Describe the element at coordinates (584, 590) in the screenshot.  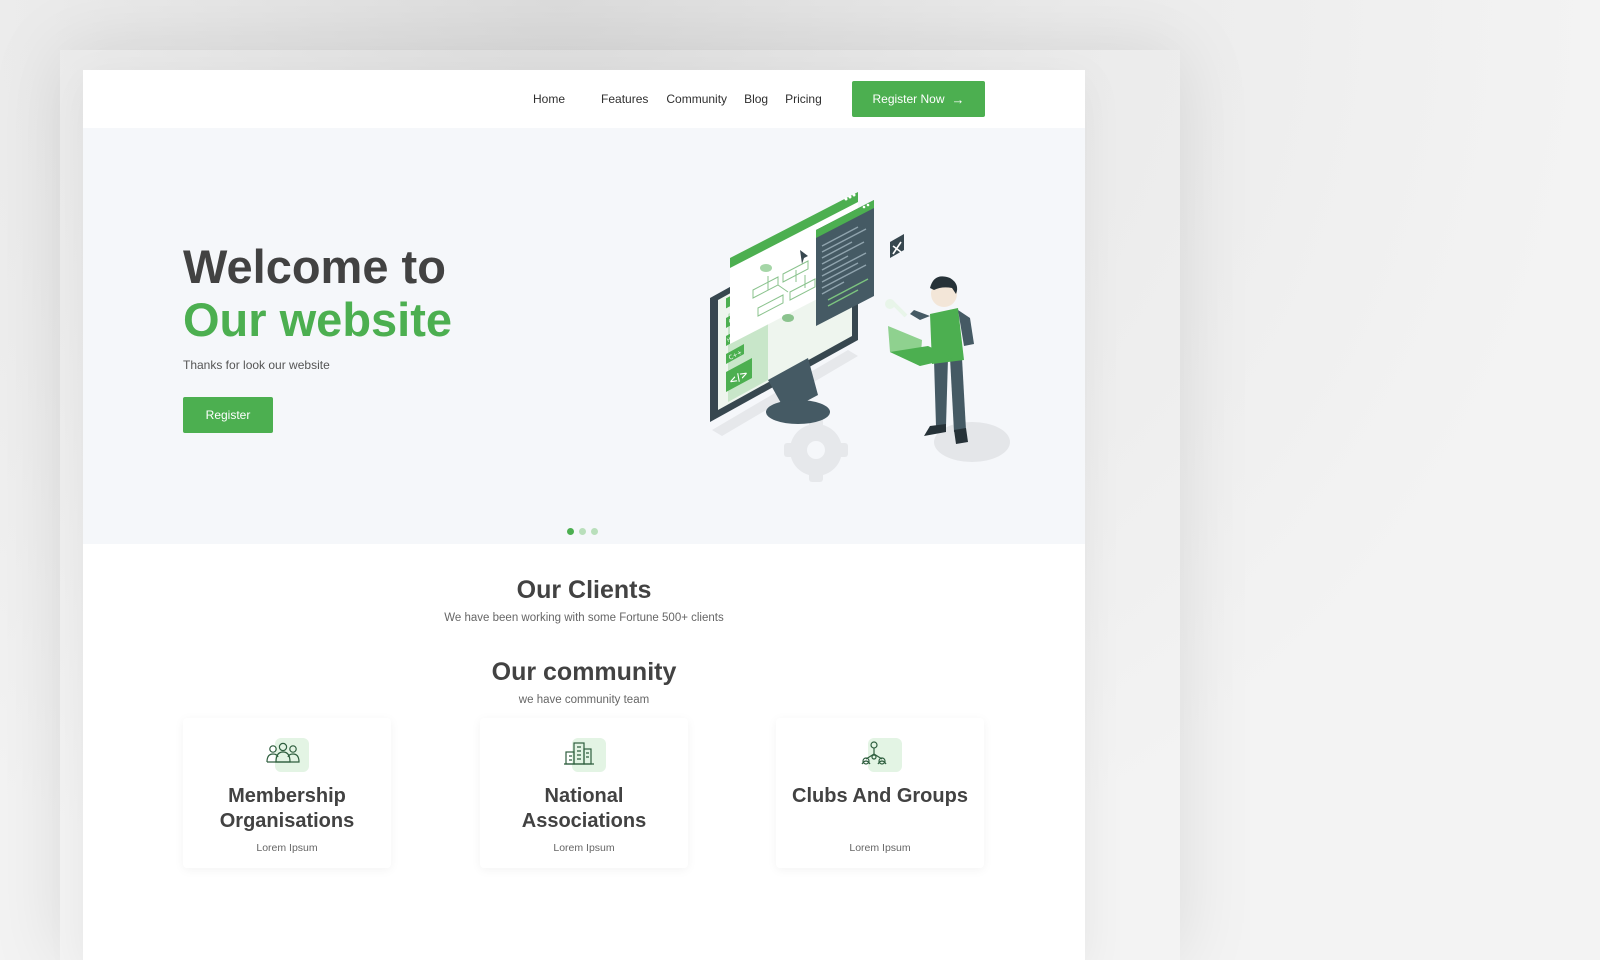
I see `clients-title: Our Clients` at that location.